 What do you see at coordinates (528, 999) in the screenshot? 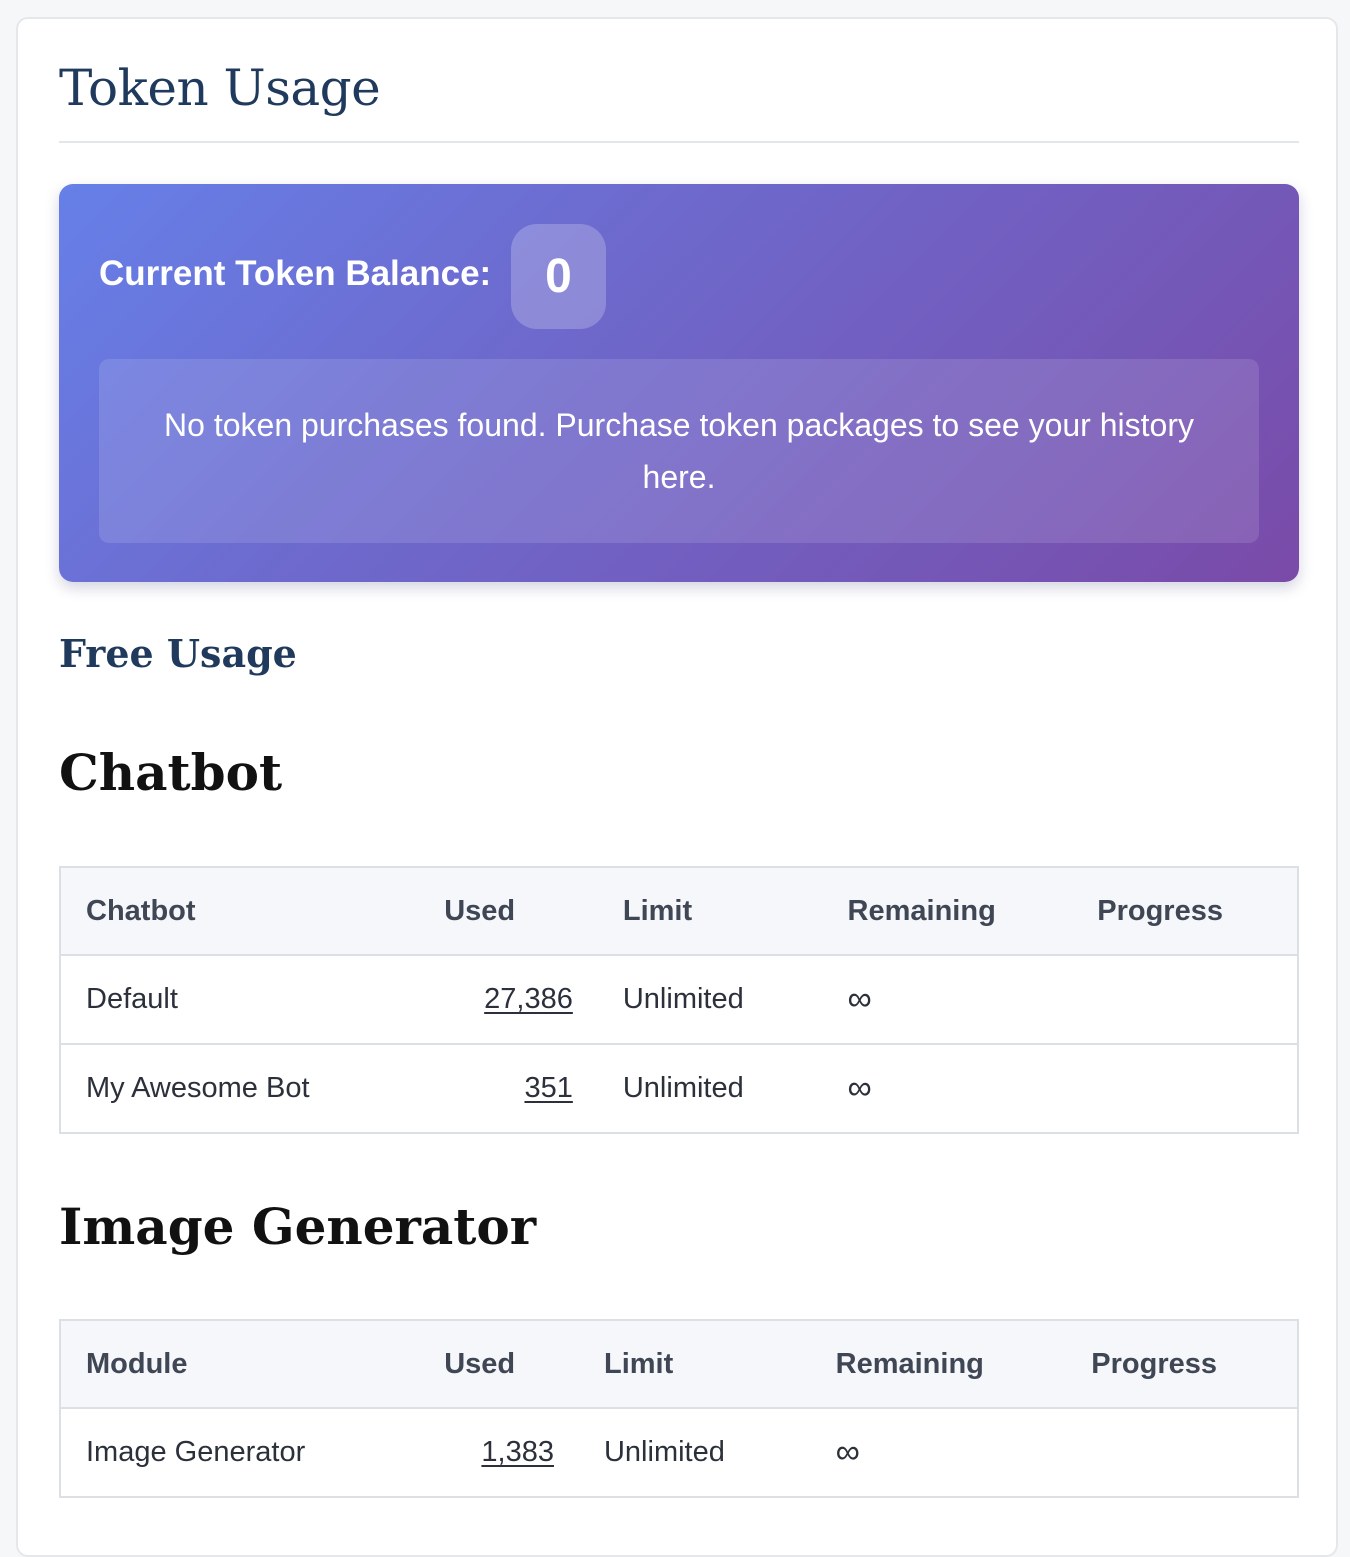
I see `used-tokens-link: 27,386` at bounding box center [528, 999].